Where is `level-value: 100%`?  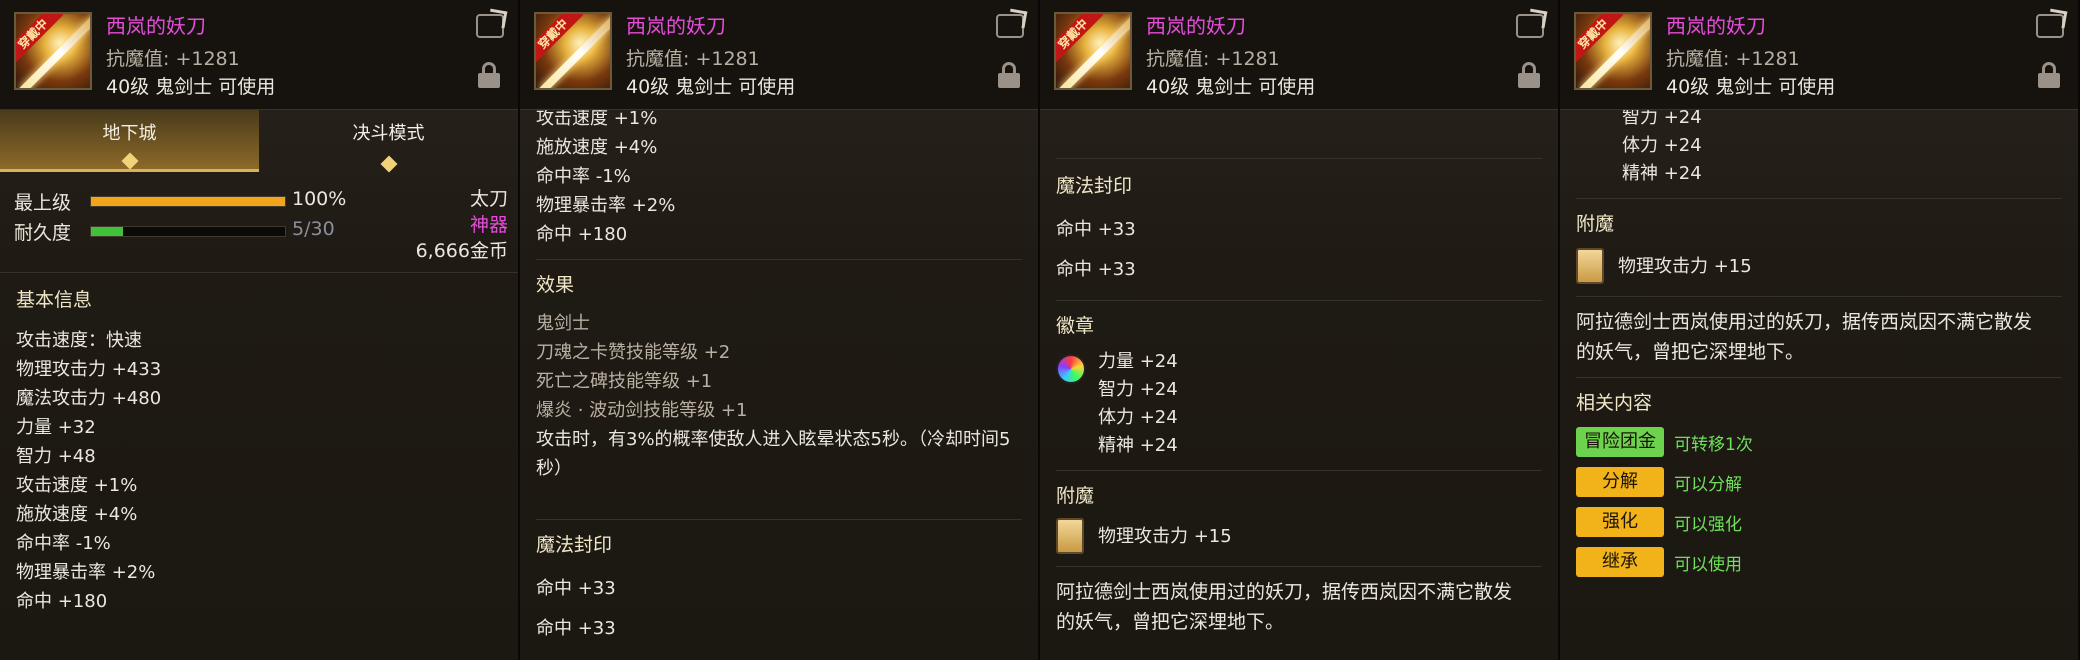
level-value: 100% is located at coordinates (319, 199).